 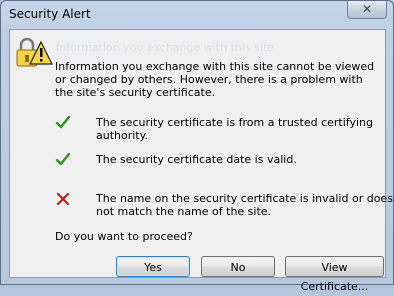 I want to click on yes-button: Yes, so click(x=153, y=266).